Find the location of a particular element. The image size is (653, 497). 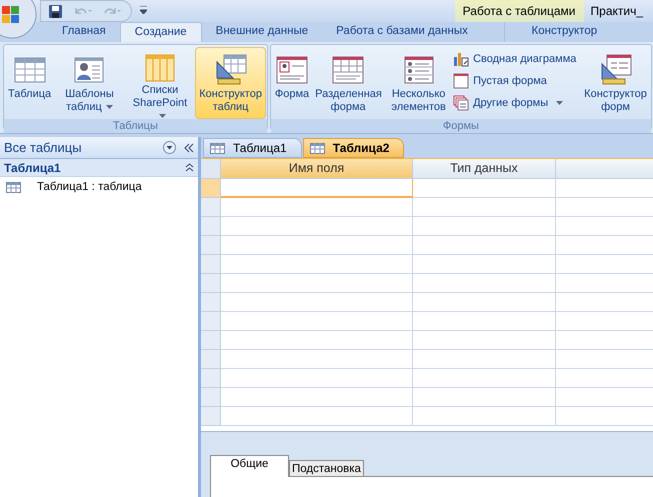

pivot-chart-icon is located at coordinates (461, 59).